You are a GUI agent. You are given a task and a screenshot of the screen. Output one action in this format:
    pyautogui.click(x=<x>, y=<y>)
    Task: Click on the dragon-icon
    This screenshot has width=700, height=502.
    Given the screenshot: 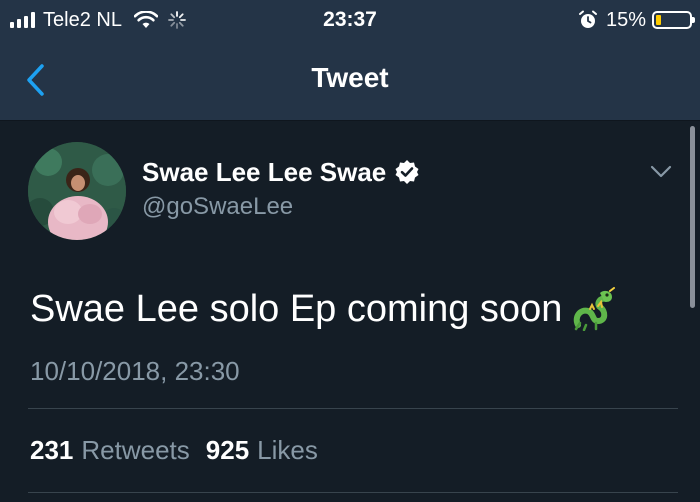 What is the action you would take?
    pyautogui.click(x=595, y=309)
    